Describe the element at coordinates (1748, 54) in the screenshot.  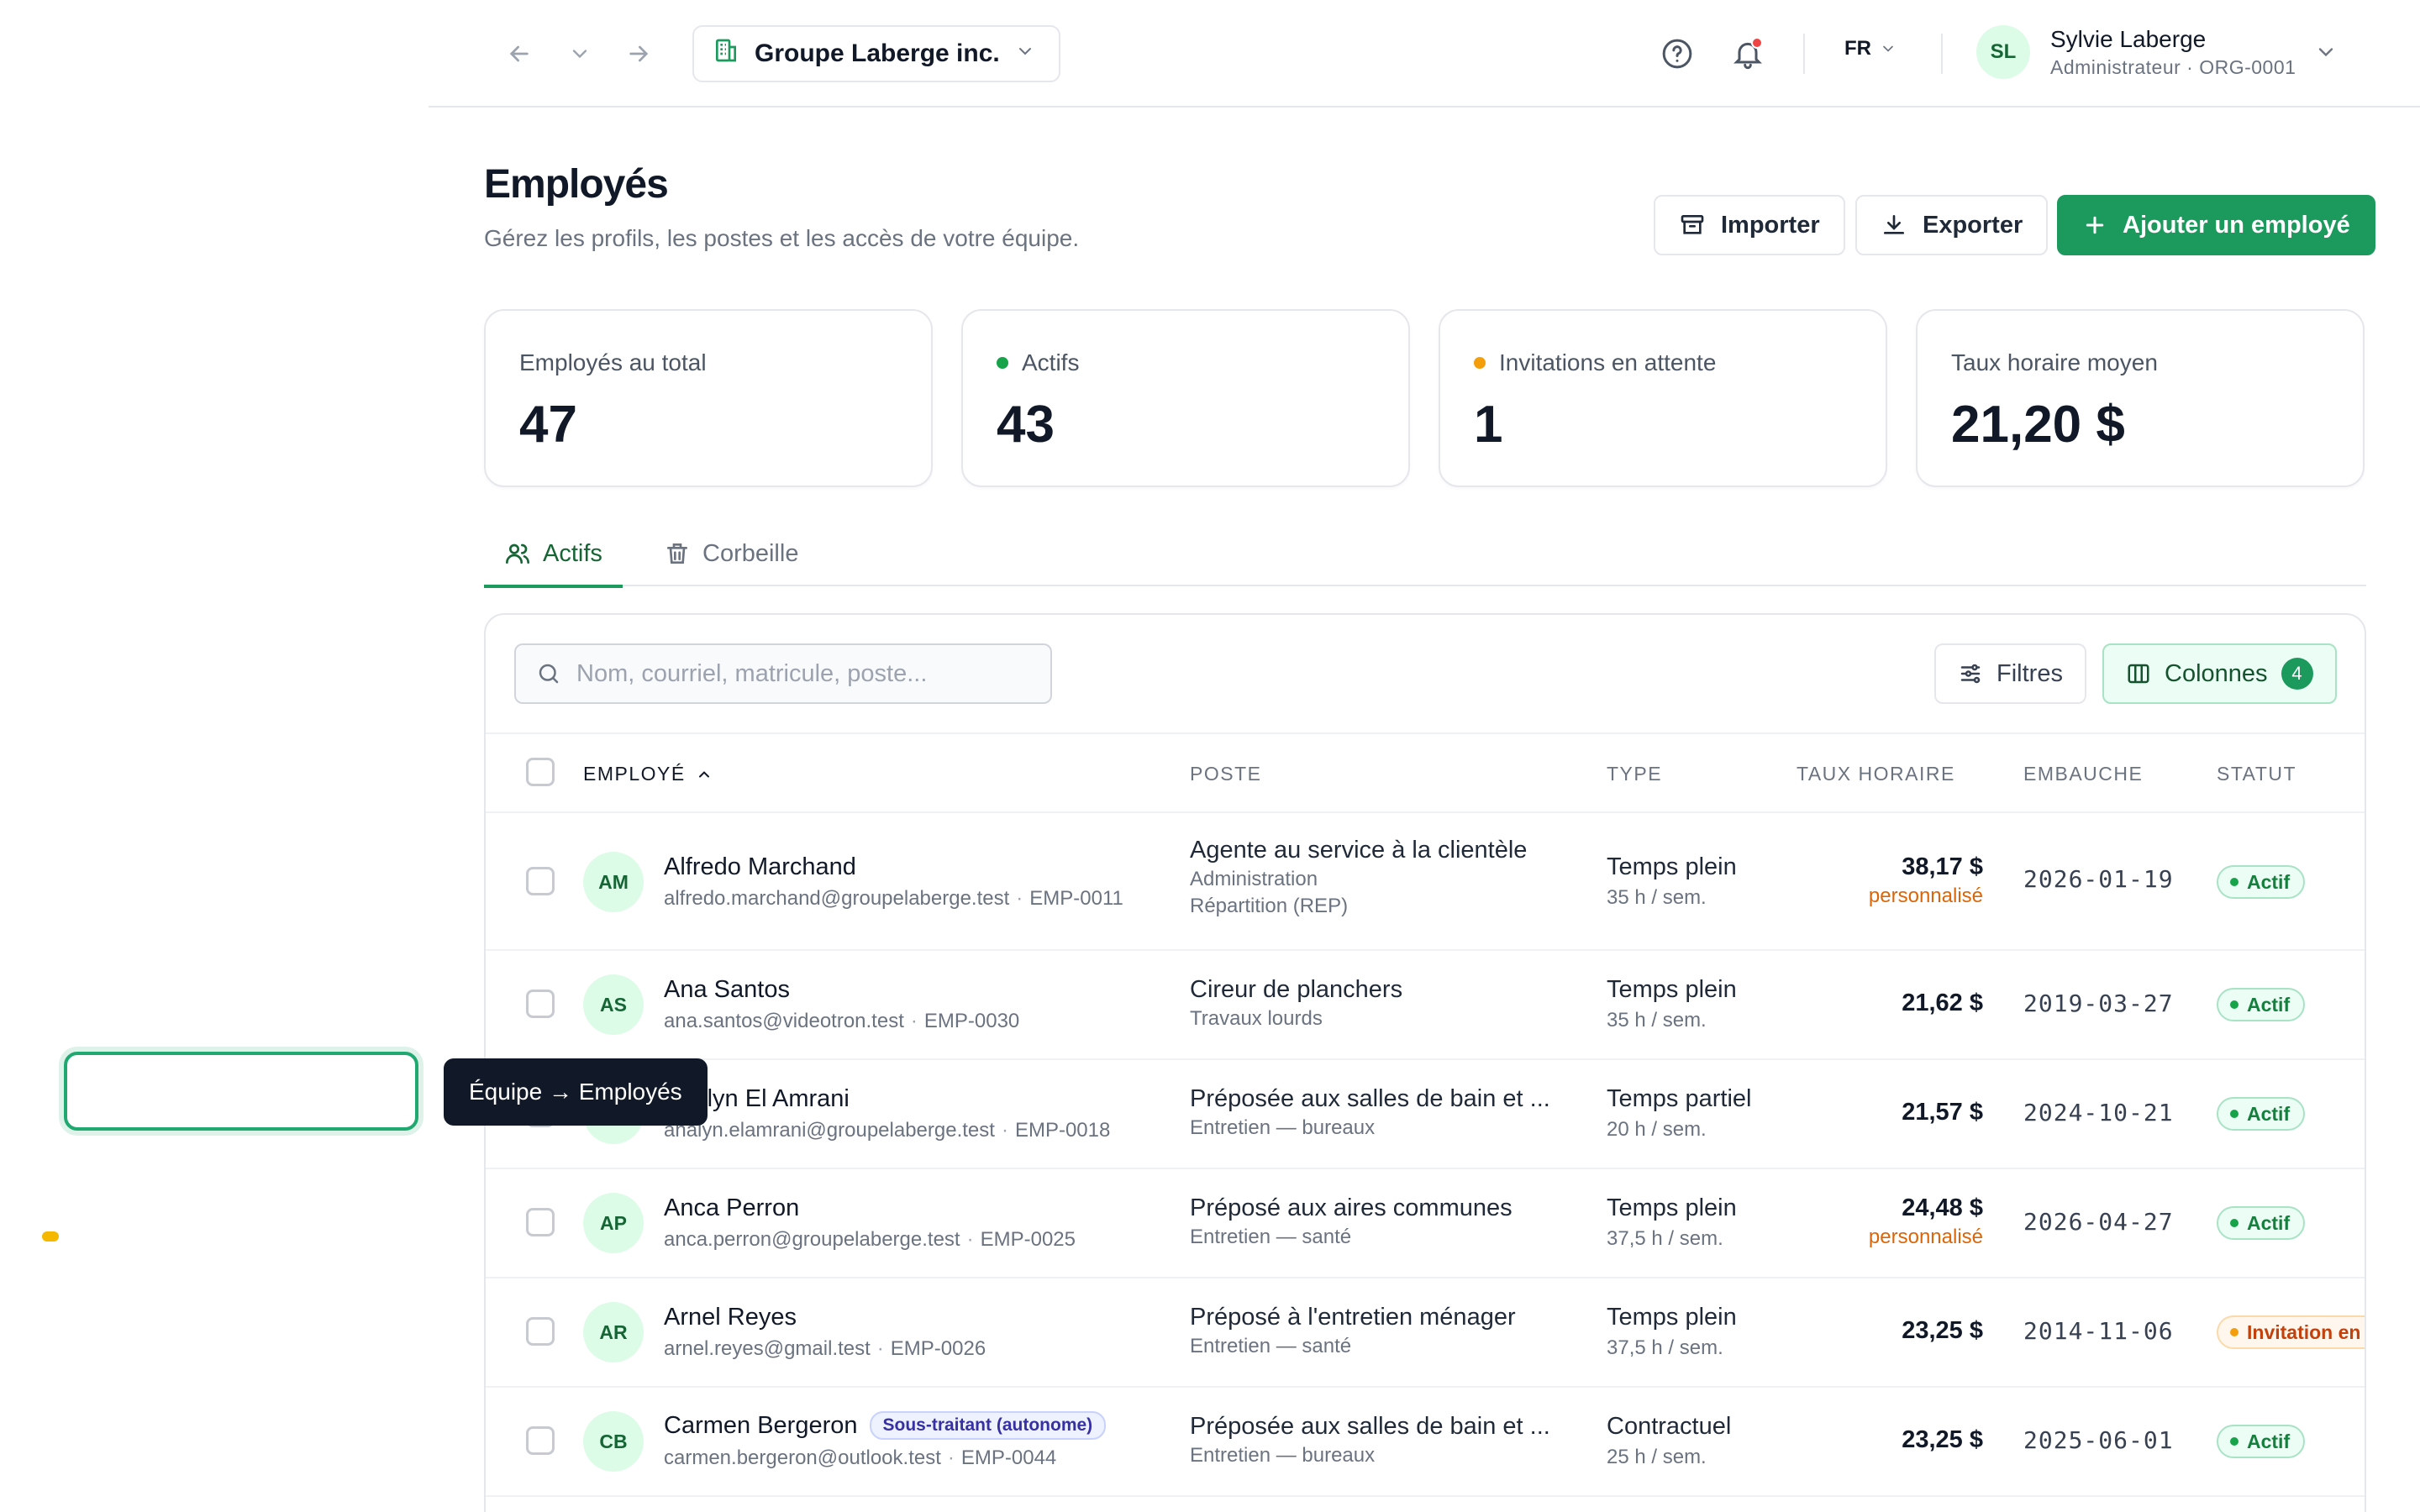
I see `notifications-bell-icon` at that location.